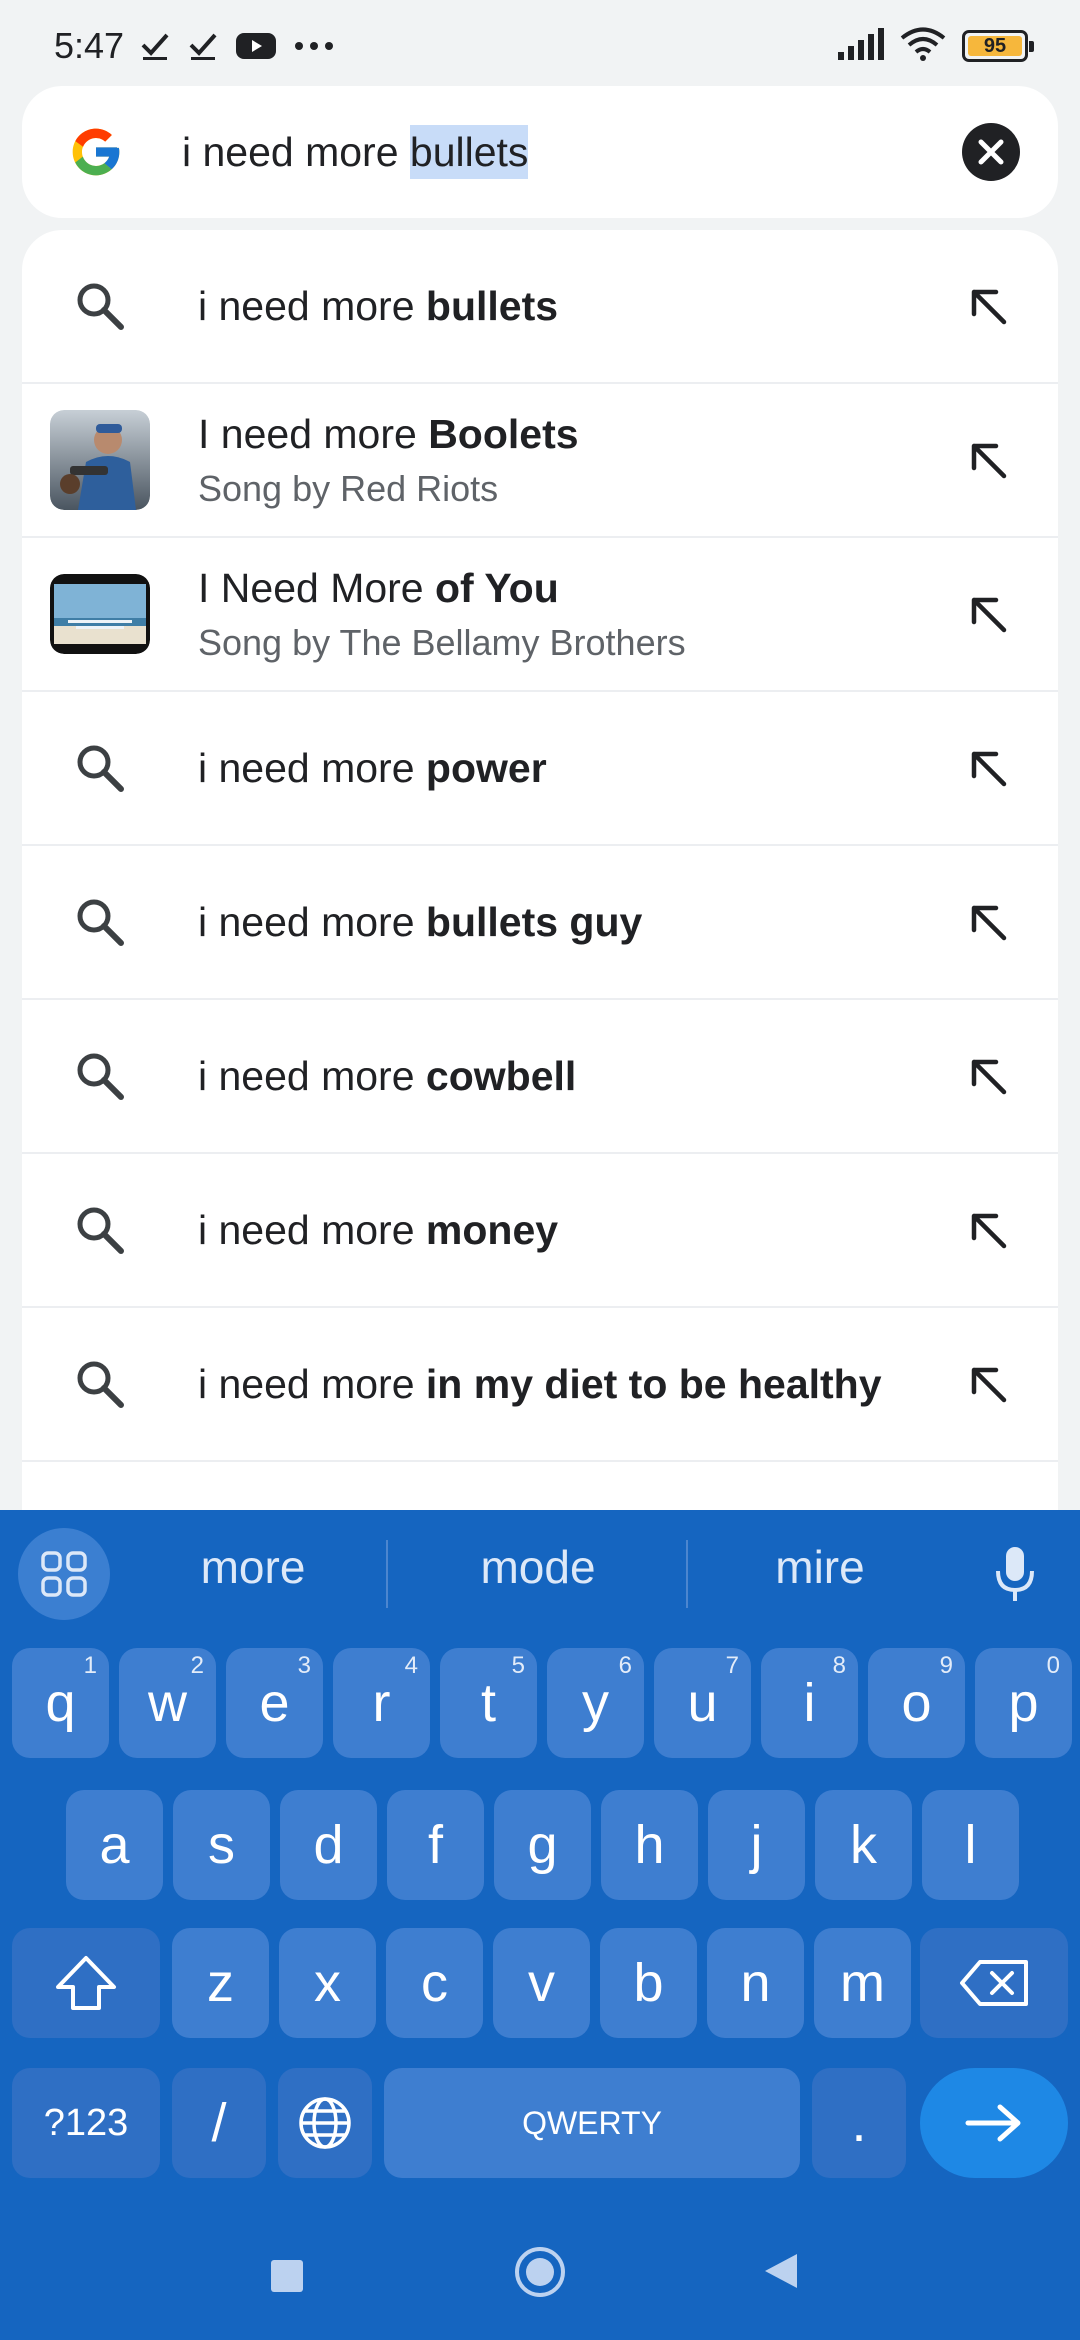 This screenshot has width=1080, height=2340. I want to click on key-label: p, so click(1023, 1703).